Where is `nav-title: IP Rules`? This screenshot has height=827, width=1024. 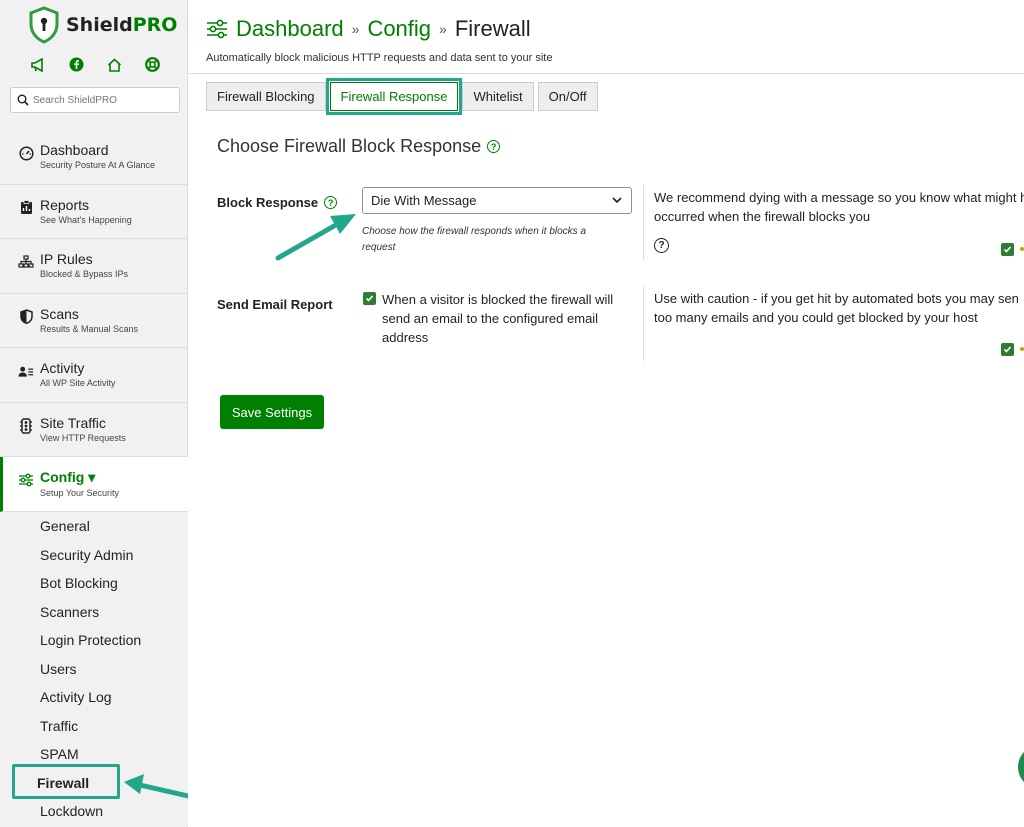 nav-title: IP Rules is located at coordinates (66, 259).